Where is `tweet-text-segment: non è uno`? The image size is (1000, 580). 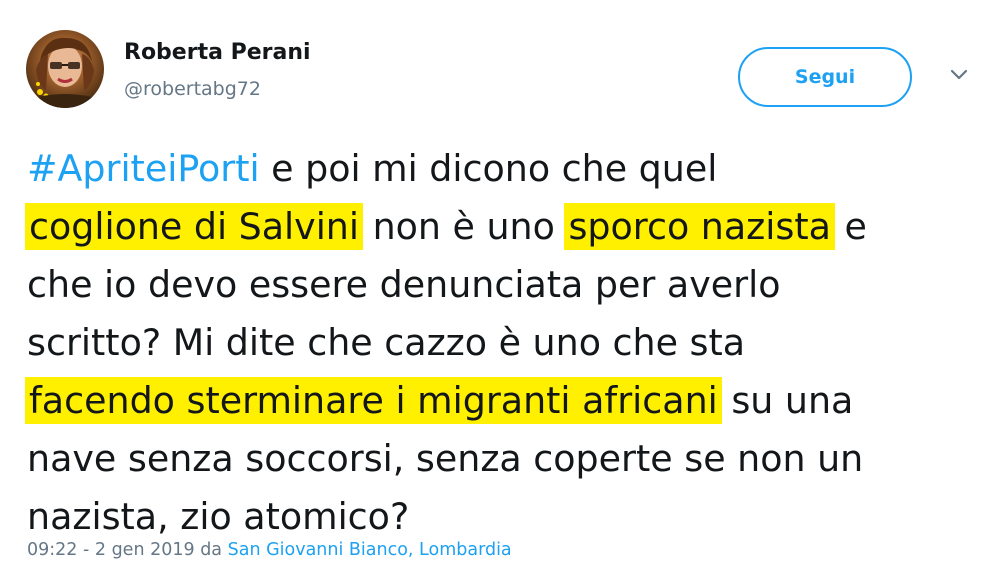
tweet-text-segment: non è uno is located at coordinates (464, 226).